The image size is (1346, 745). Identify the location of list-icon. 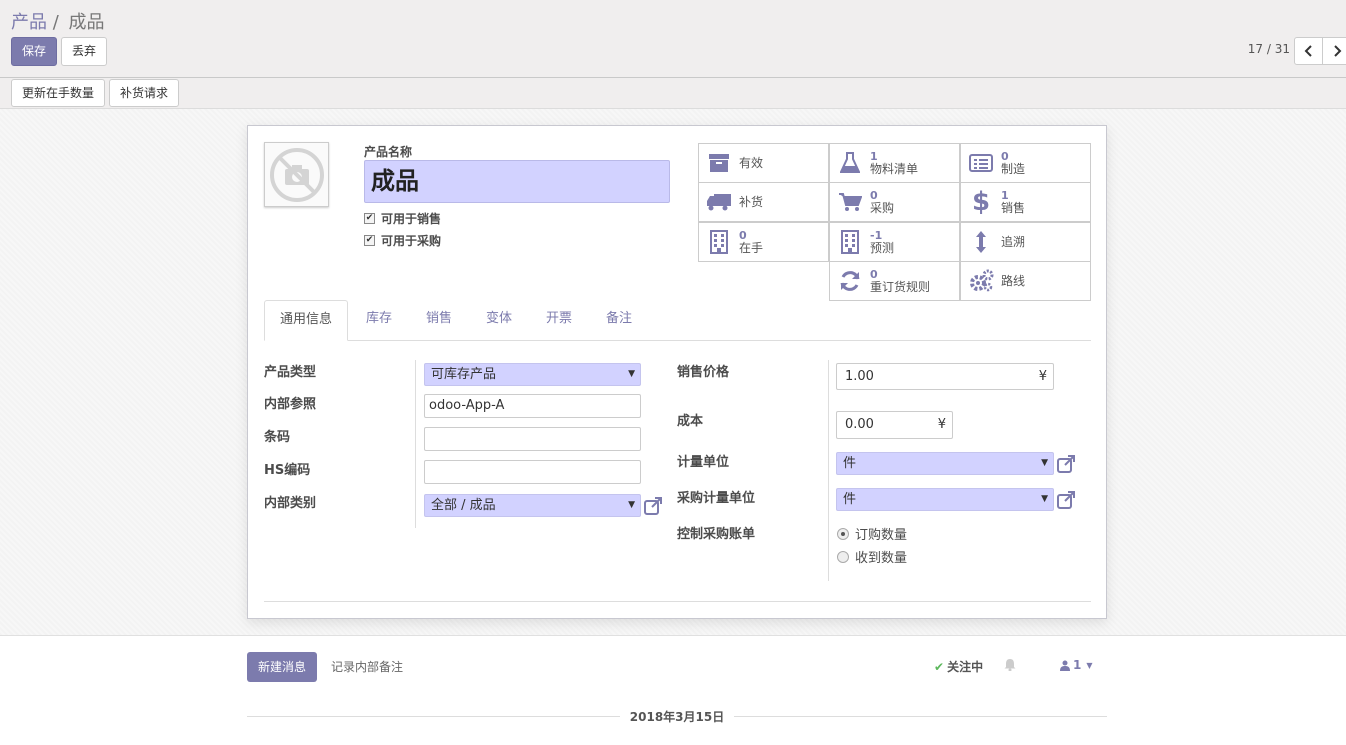
(981, 163).